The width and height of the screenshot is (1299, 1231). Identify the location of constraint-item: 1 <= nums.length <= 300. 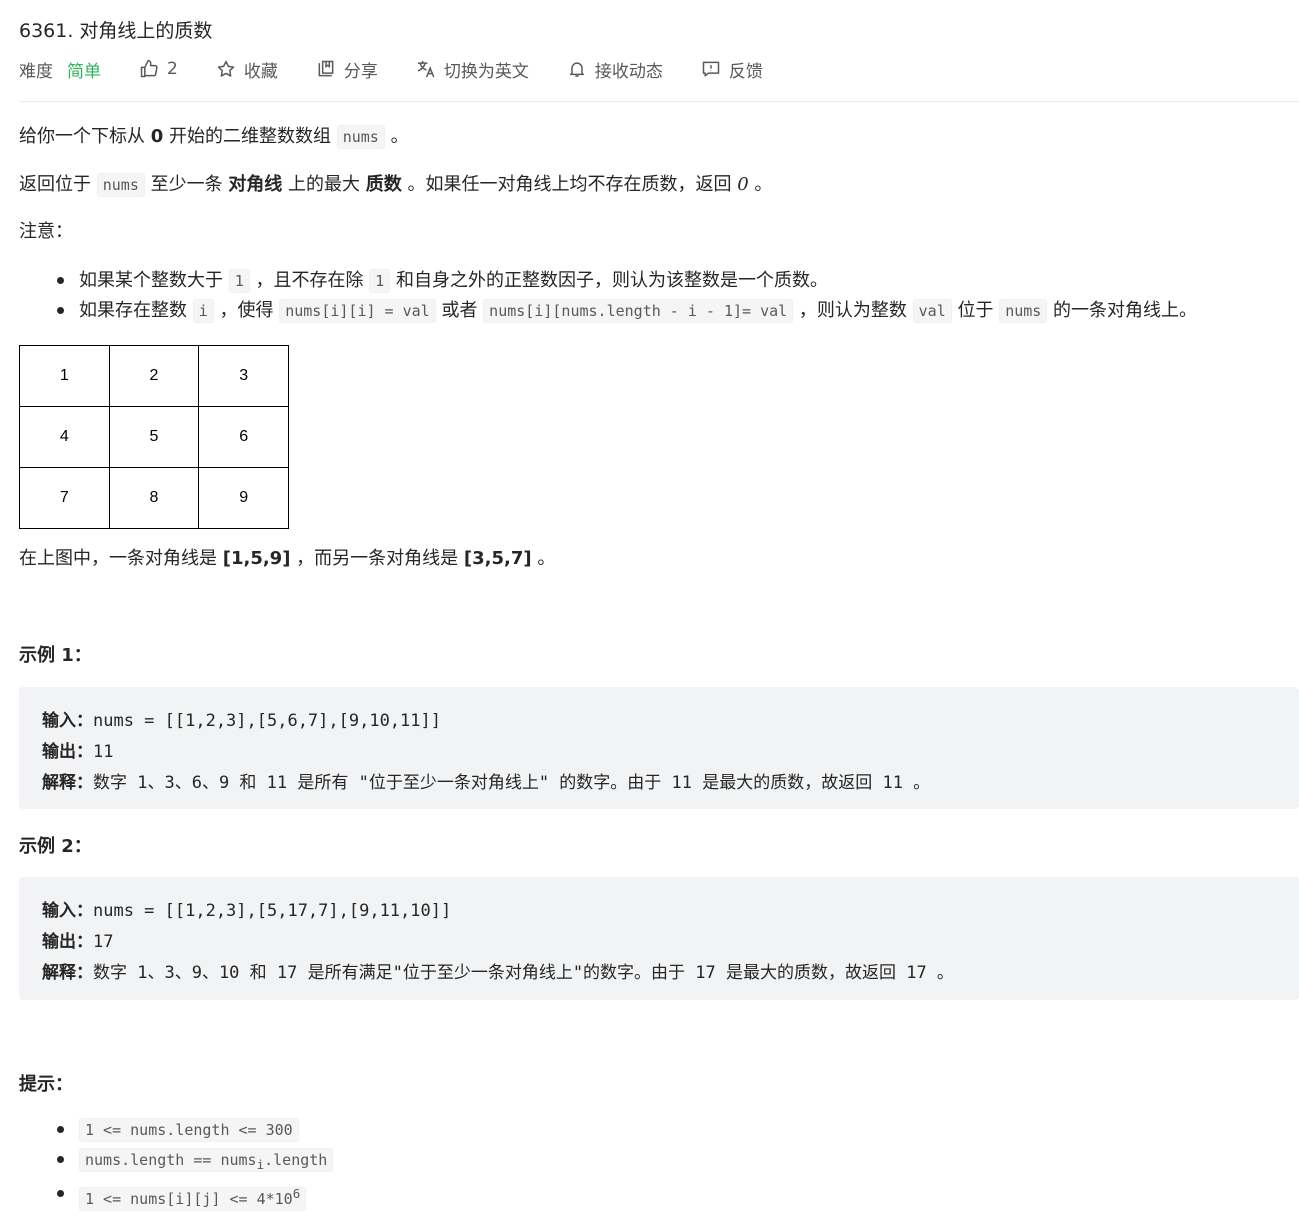
(195, 1130).